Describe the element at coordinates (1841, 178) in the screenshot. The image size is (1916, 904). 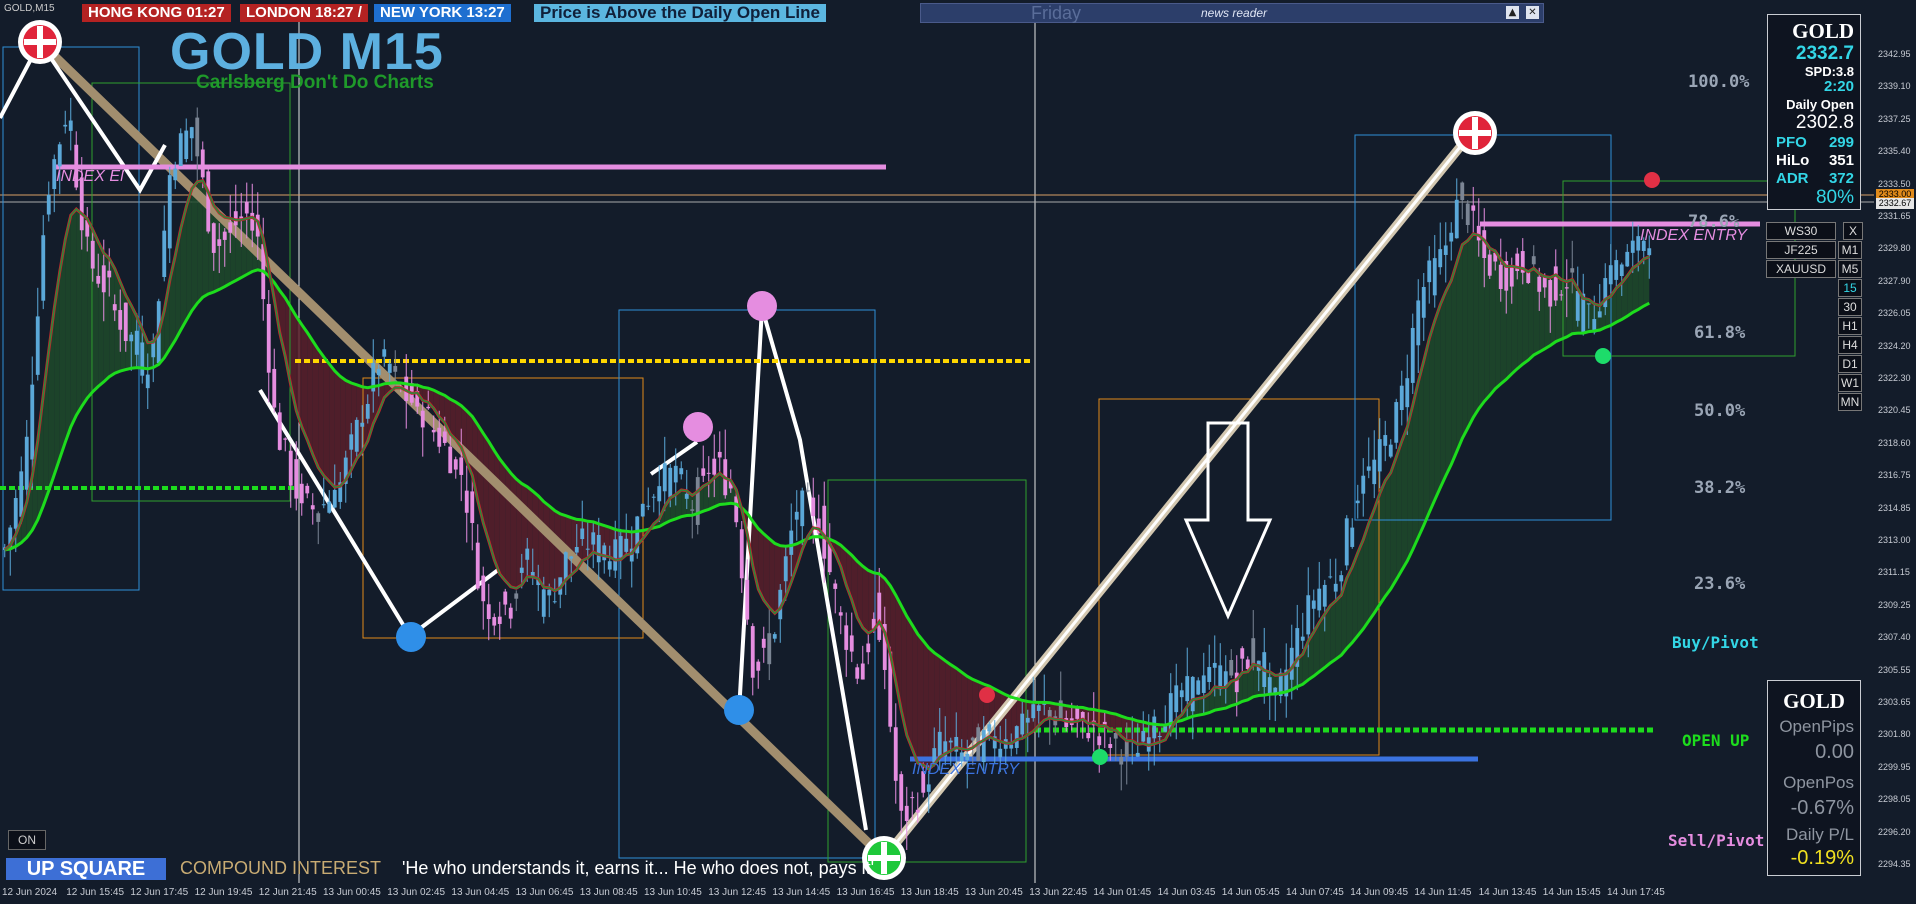
I see `info-adr: 372` at that location.